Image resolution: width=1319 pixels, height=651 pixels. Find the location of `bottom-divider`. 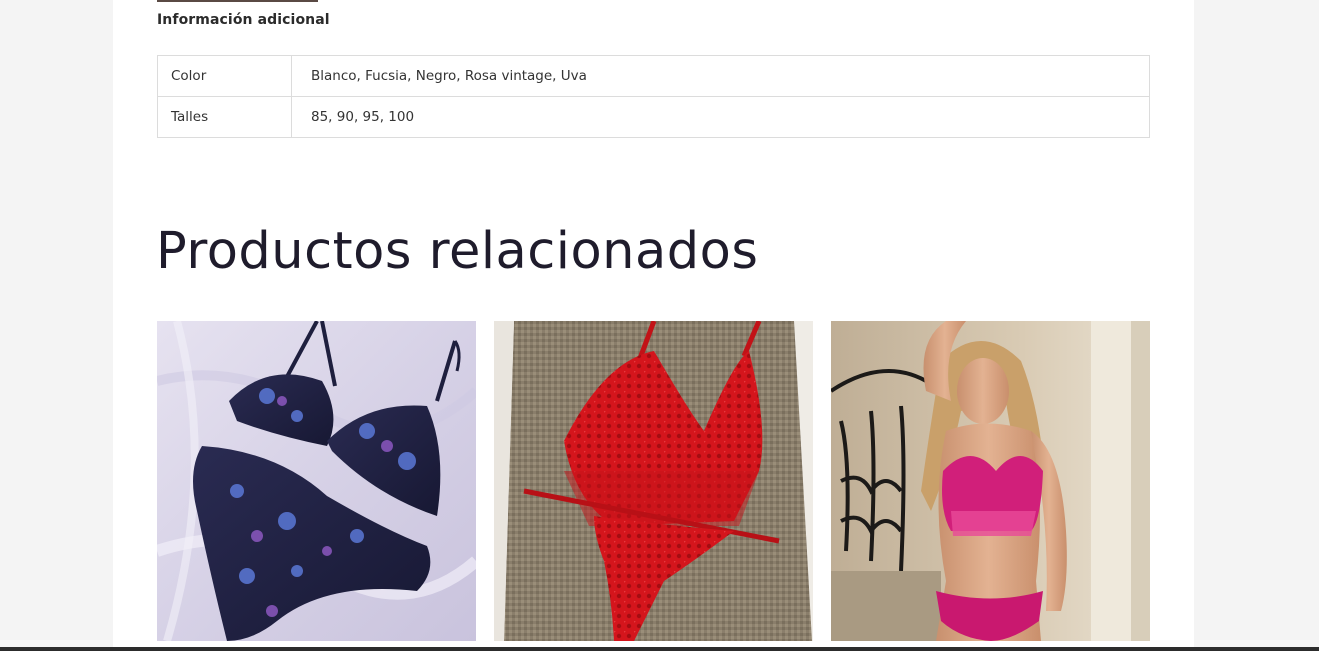

bottom-divider is located at coordinates (659, 649).